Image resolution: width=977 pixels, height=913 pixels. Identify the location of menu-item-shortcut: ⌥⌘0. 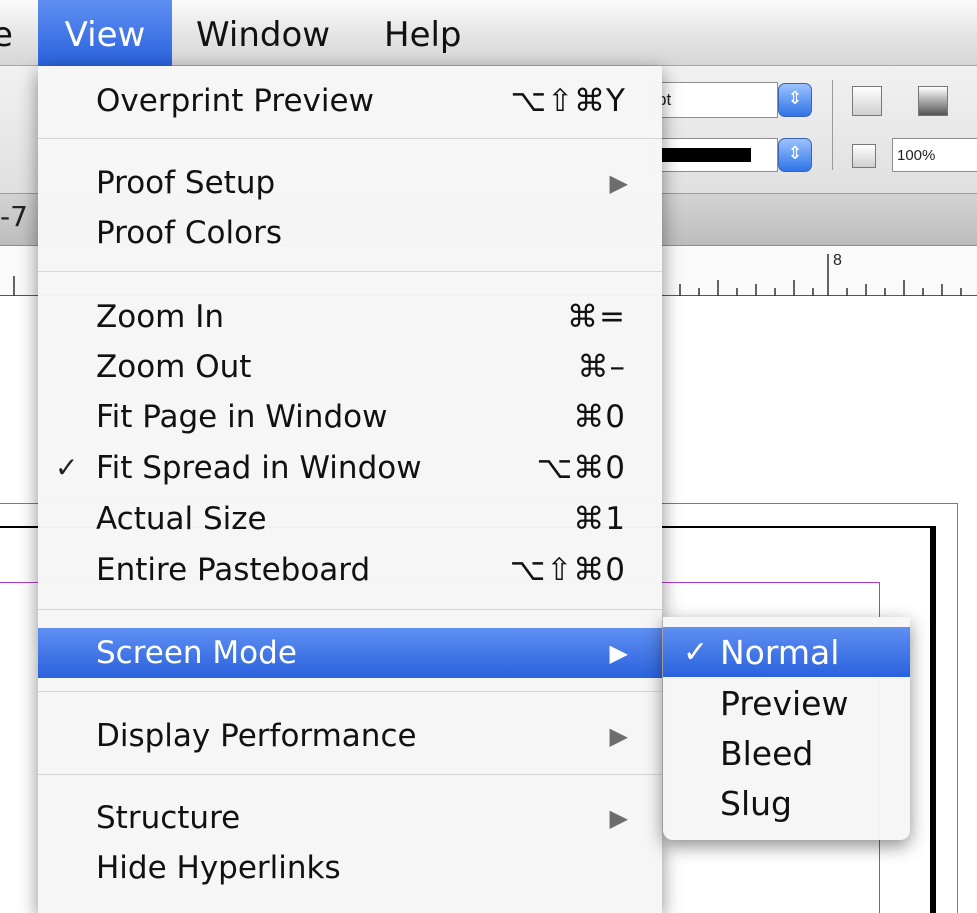
(581, 468).